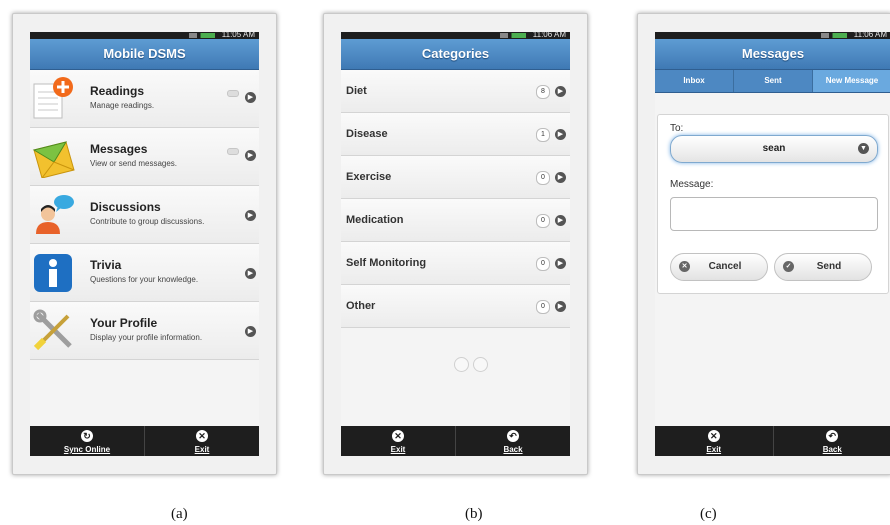 This screenshot has width=890, height=525. What do you see at coordinates (692, 184) in the screenshot?
I see `message-label: Message:` at bounding box center [692, 184].